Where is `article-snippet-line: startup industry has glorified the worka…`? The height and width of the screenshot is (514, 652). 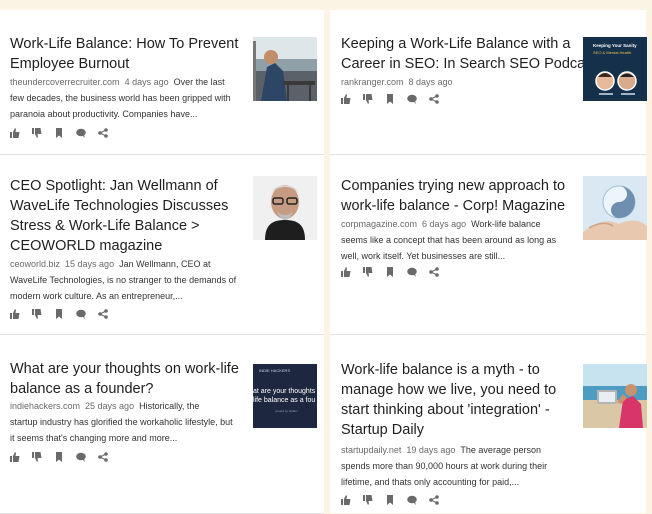
article-snippet-line: startup industry has glorified the worka… is located at coordinates (121, 422).